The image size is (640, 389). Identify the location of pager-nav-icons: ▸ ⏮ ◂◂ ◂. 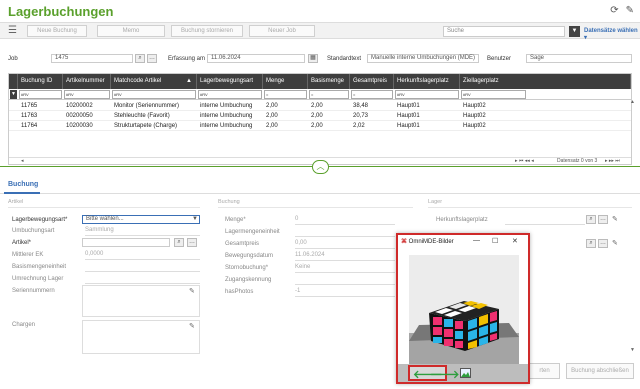
(524, 161).